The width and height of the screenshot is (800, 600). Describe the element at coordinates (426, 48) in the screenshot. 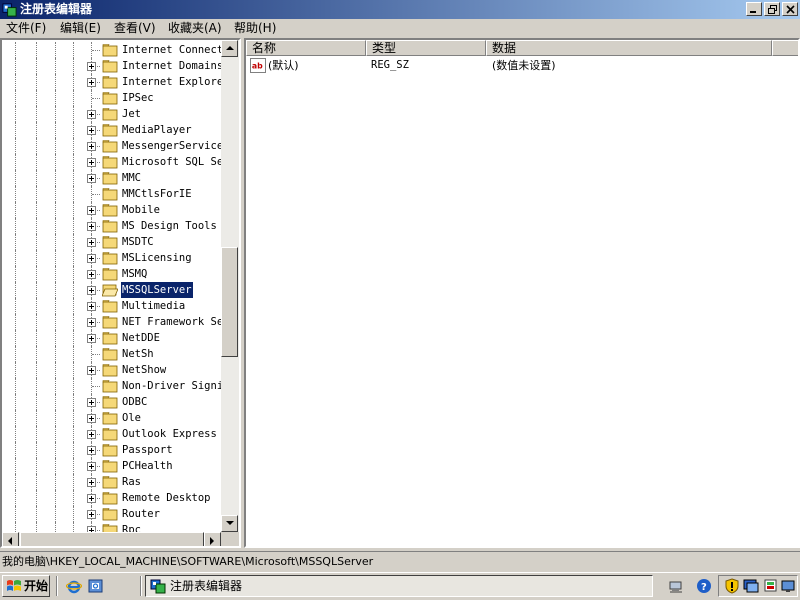

I see `column-type: 类型` at that location.